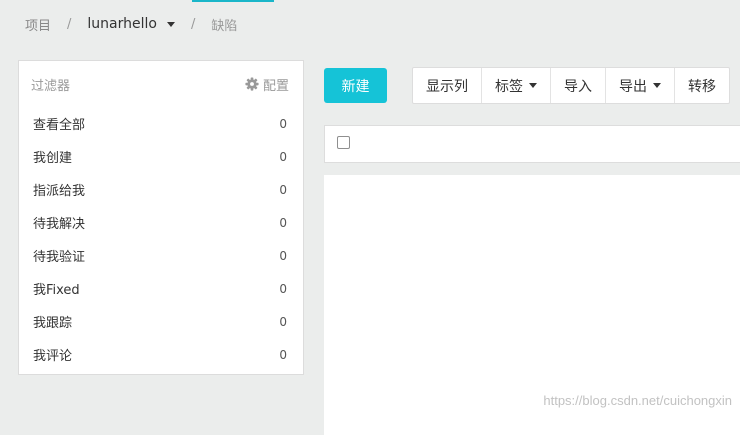 This screenshot has width=740, height=435. What do you see at coordinates (233, 1) in the screenshot?
I see `top-nav-active-indicator` at bounding box center [233, 1].